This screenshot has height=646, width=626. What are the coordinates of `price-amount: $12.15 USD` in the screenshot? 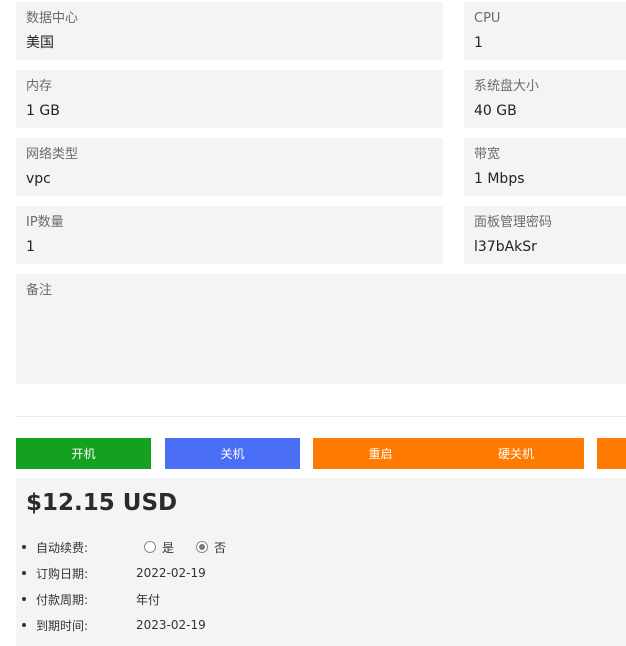 It's located at (102, 503).